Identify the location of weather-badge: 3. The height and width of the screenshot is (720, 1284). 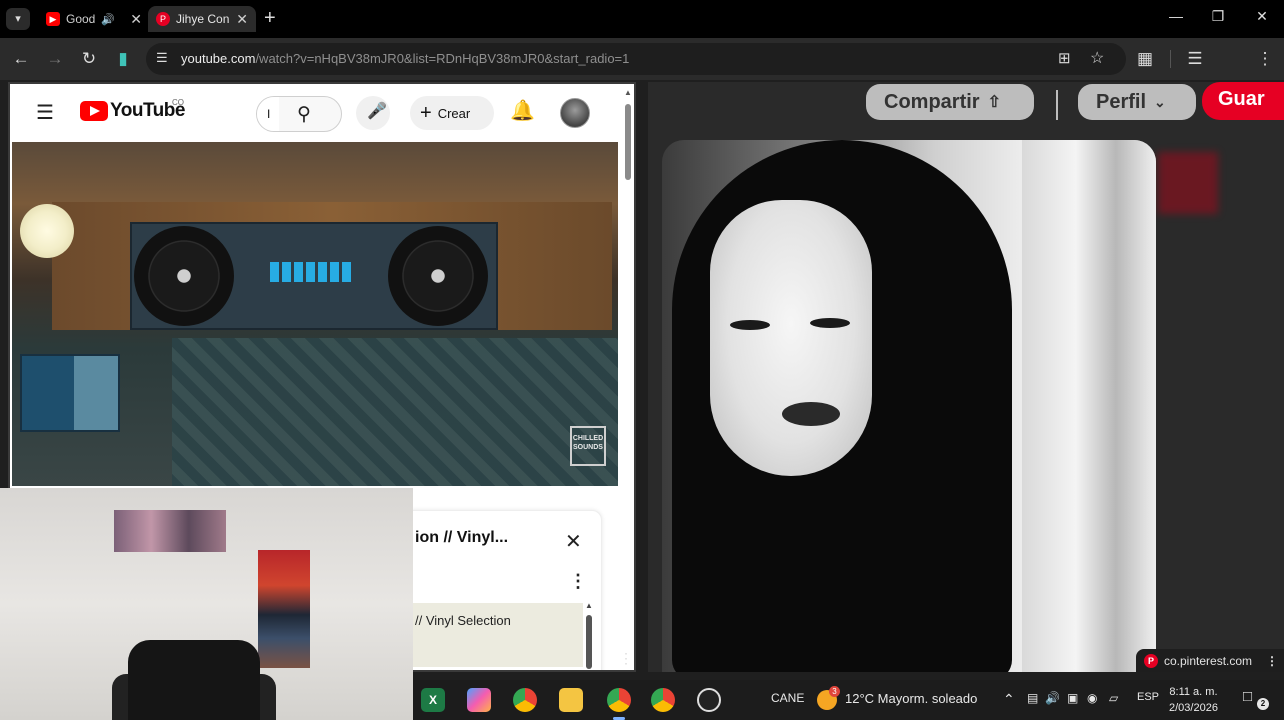
(834, 691).